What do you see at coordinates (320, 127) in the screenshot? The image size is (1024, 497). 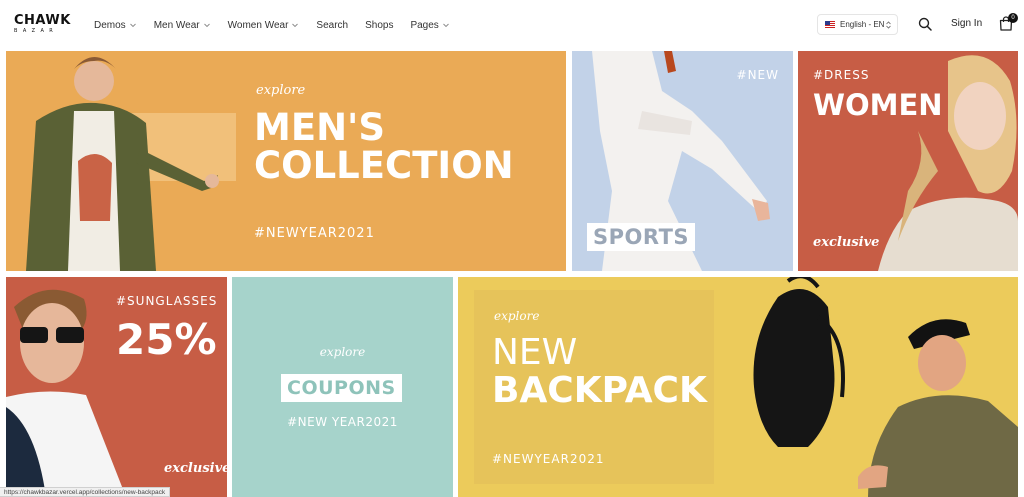 I see `banner-title-line1: MEN'S` at bounding box center [320, 127].